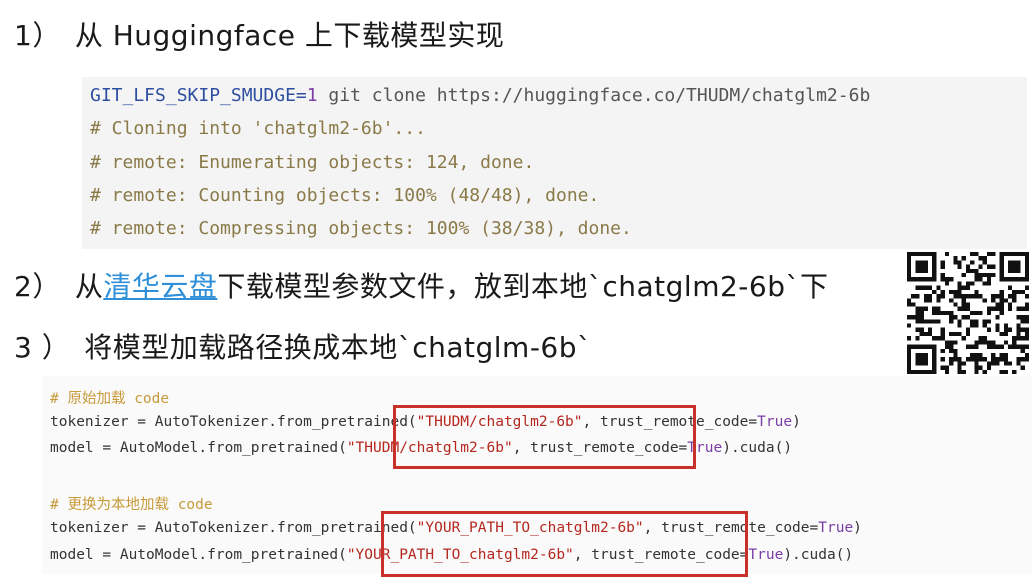 The width and height of the screenshot is (1034, 582). Describe the element at coordinates (289, 35) in the screenshot. I see `step-1-text: 从 Huggingface 上下载模型实现` at that location.